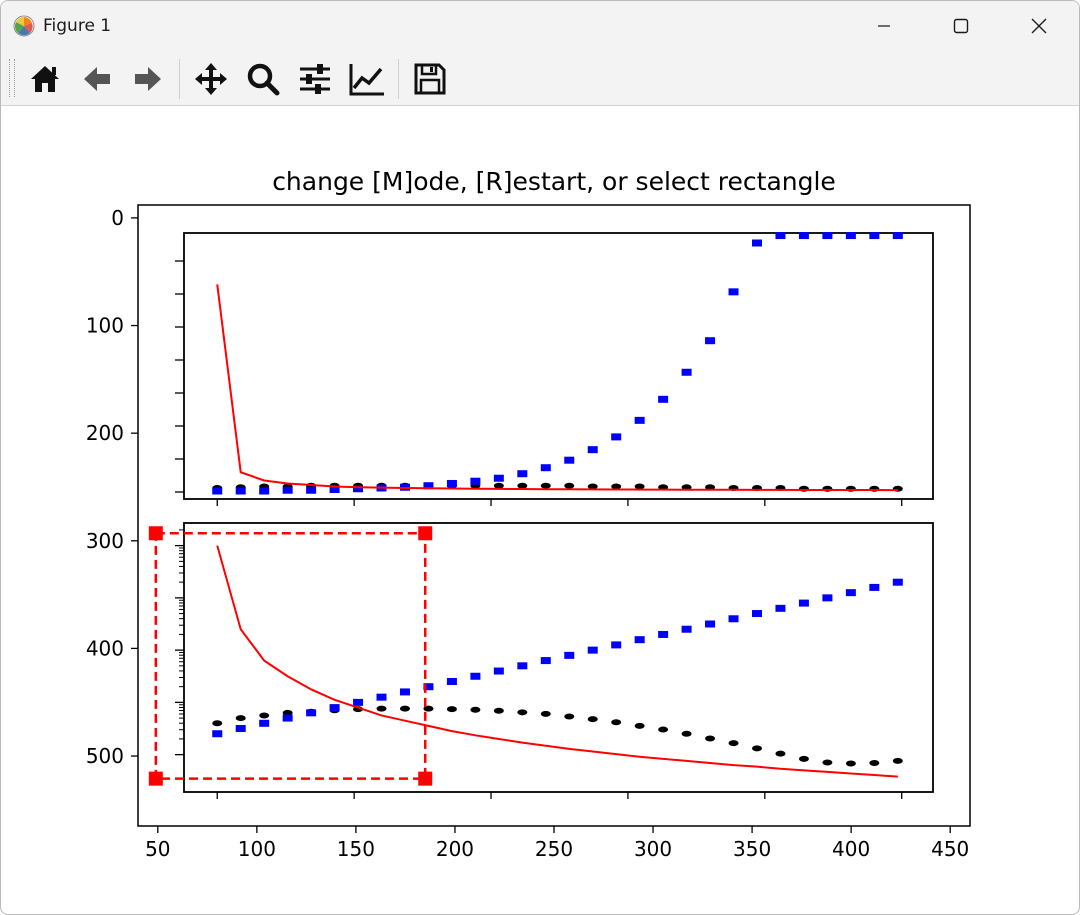  Describe the element at coordinates (257, 849) in the screenshot. I see `x-tick-label: 100` at that location.